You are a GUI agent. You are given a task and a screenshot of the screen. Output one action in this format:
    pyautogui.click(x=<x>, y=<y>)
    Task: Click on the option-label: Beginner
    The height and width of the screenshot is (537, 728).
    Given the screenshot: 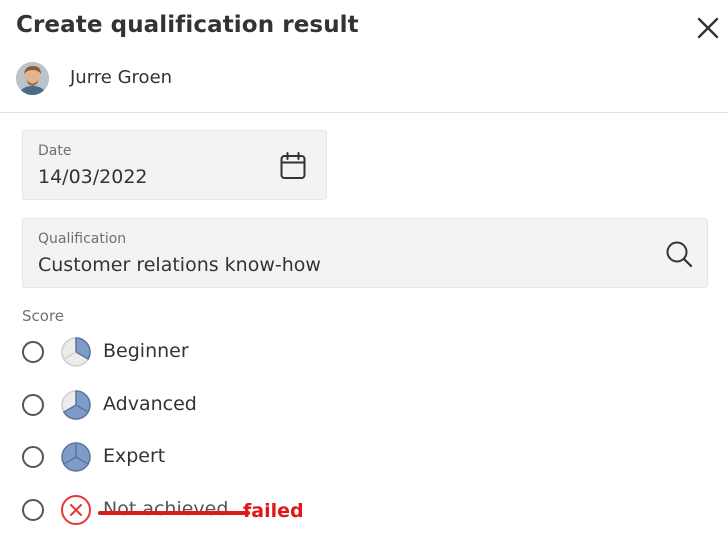 What is the action you would take?
    pyautogui.click(x=146, y=351)
    